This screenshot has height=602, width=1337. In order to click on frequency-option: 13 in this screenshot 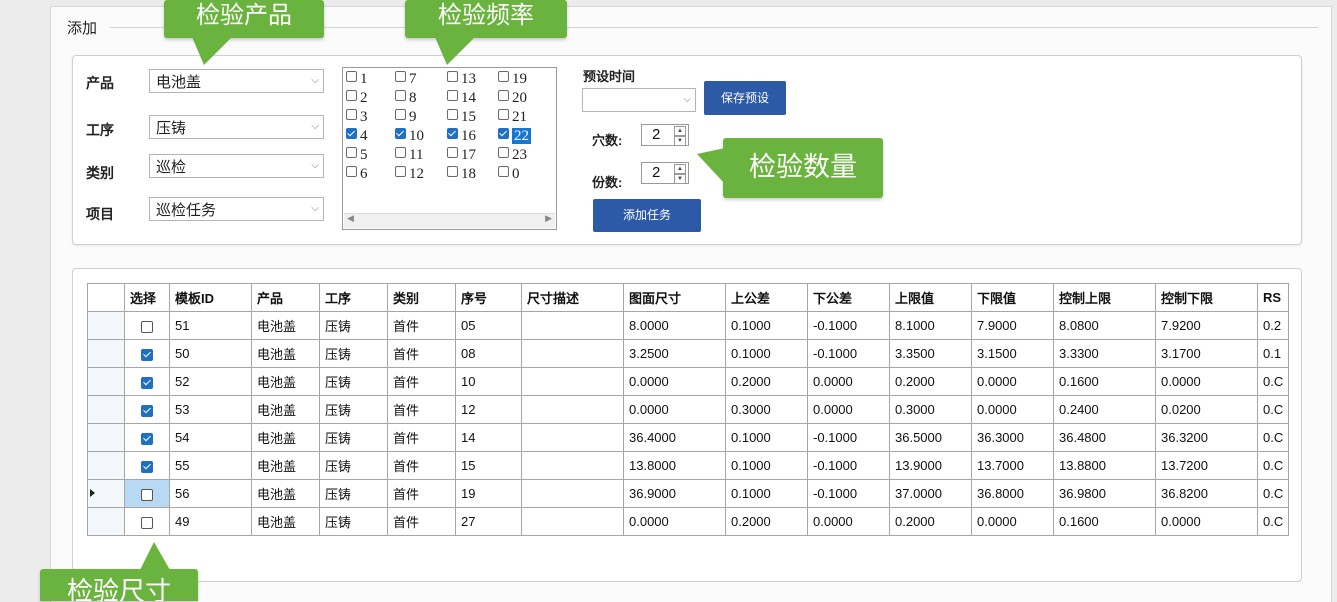, I will do `click(461, 79)`.